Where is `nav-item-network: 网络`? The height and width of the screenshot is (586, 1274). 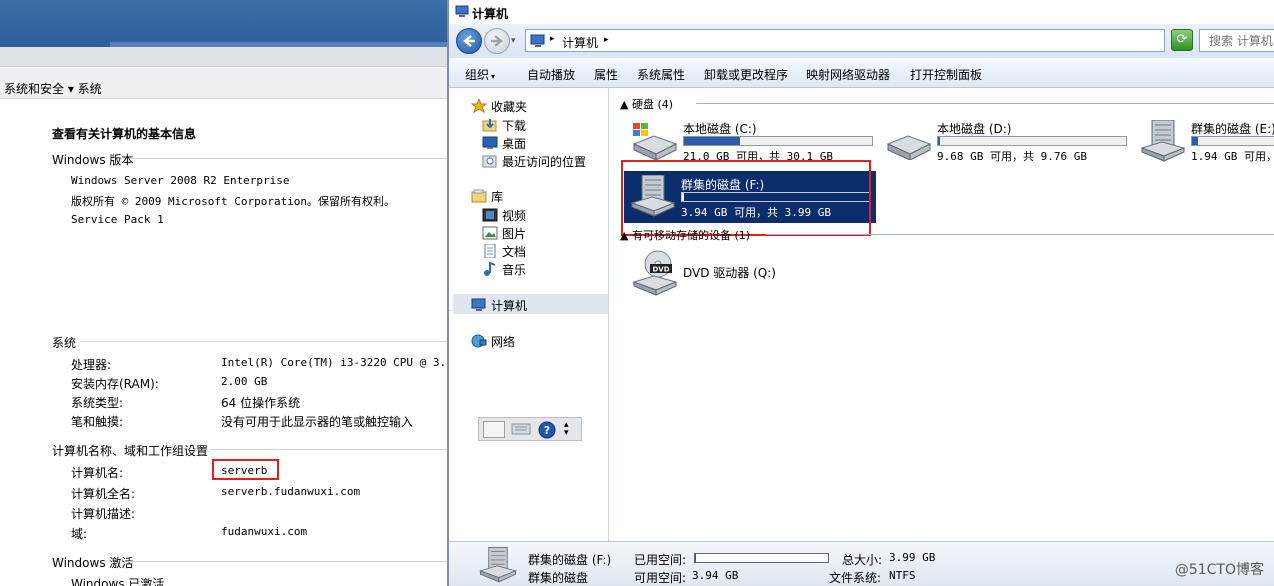 nav-item-network: 网络 is located at coordinates (493, 341).